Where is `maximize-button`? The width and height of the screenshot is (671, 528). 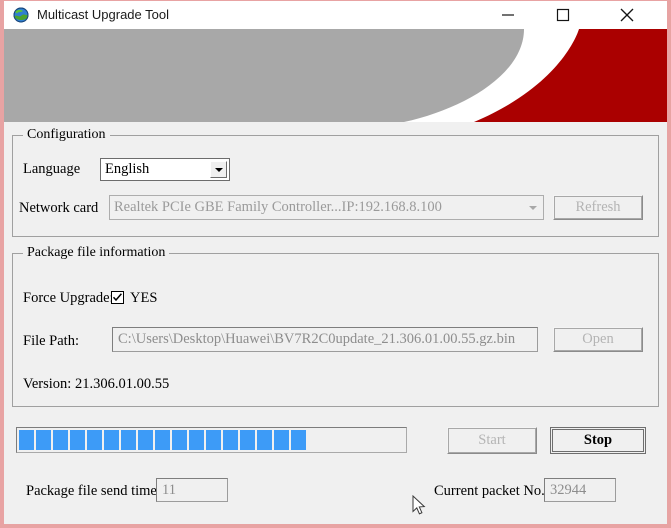
maximize-button is located at coordinates (562, 14).